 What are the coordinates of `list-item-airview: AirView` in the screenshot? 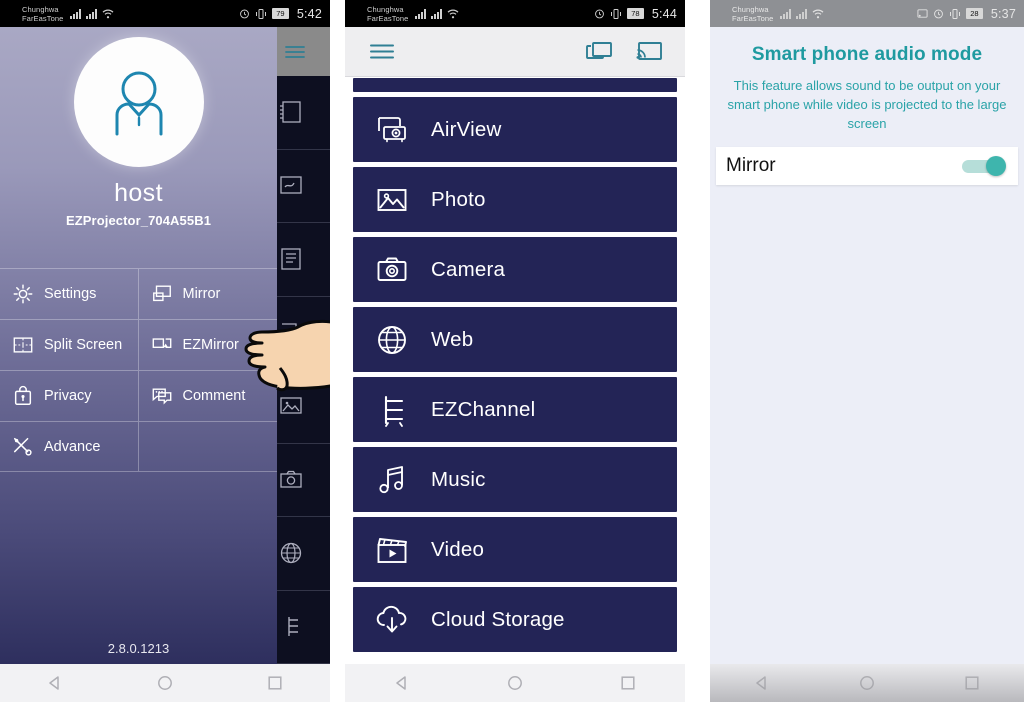 It's located at (515, 129).